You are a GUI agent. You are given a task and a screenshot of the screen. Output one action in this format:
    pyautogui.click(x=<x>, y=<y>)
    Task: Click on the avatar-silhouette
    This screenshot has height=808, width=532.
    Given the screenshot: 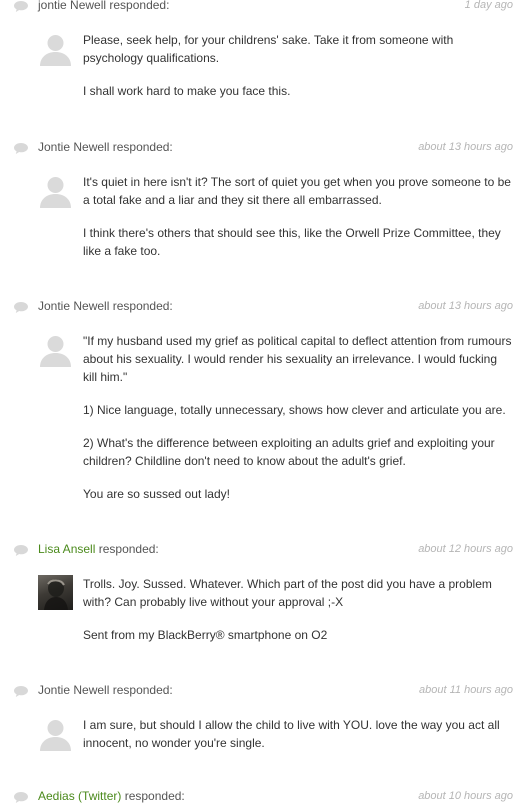 What is the action you would take?
    pyautogui.click(x=56, y=594)
    